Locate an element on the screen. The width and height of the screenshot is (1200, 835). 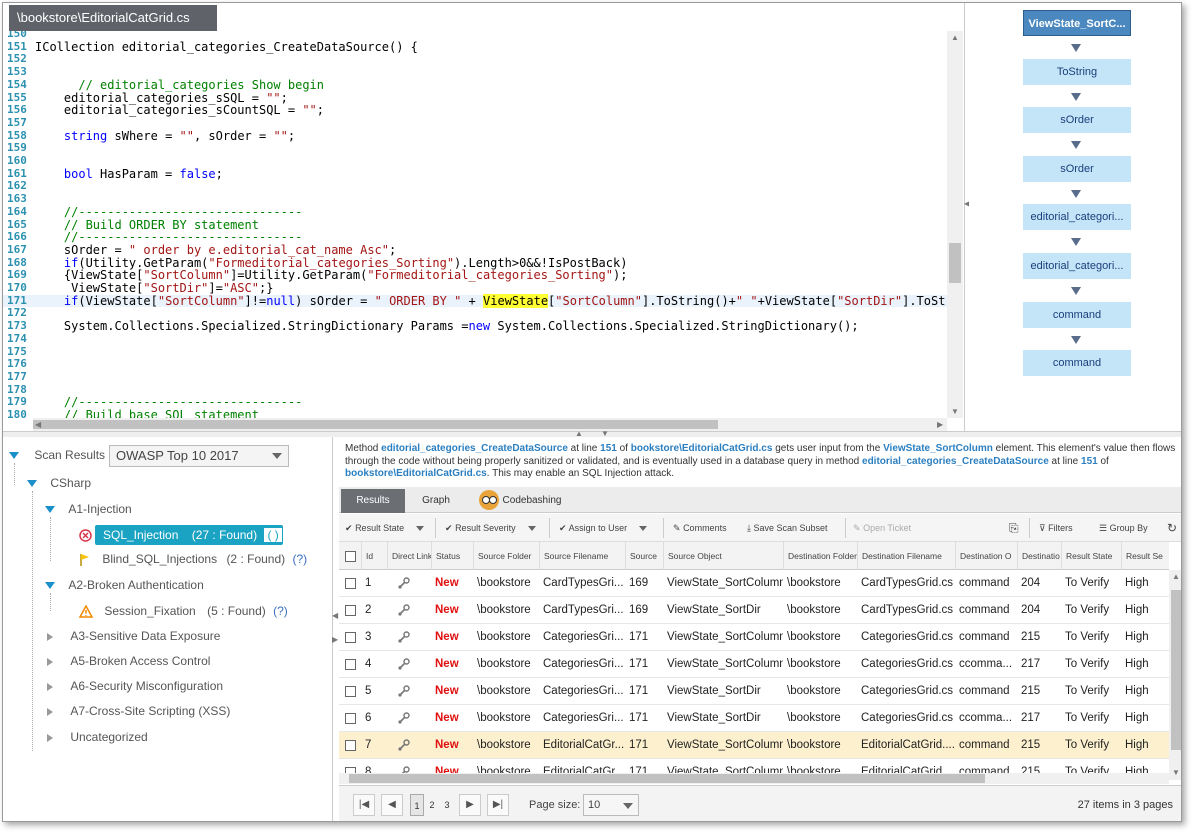
code-line: 175 is located at coordinates (475, 352).